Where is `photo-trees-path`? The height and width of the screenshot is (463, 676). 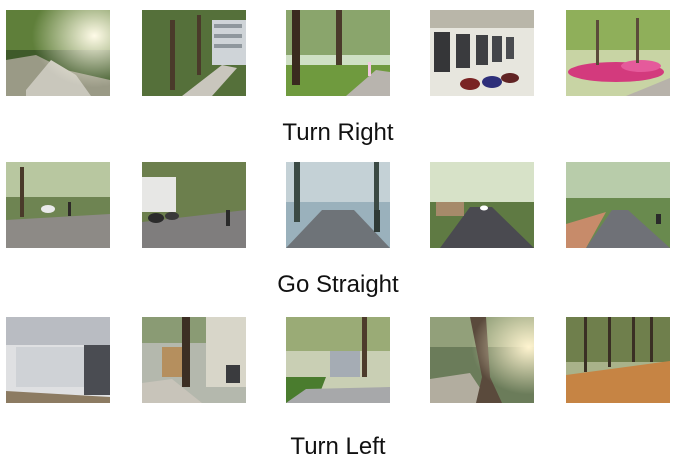 photo-trees-path is located at coordinates (194, 53).